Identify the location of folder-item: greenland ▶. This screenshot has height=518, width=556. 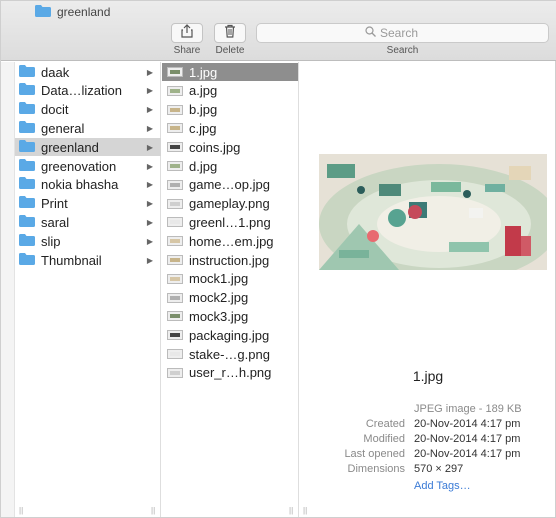
(88, 147).